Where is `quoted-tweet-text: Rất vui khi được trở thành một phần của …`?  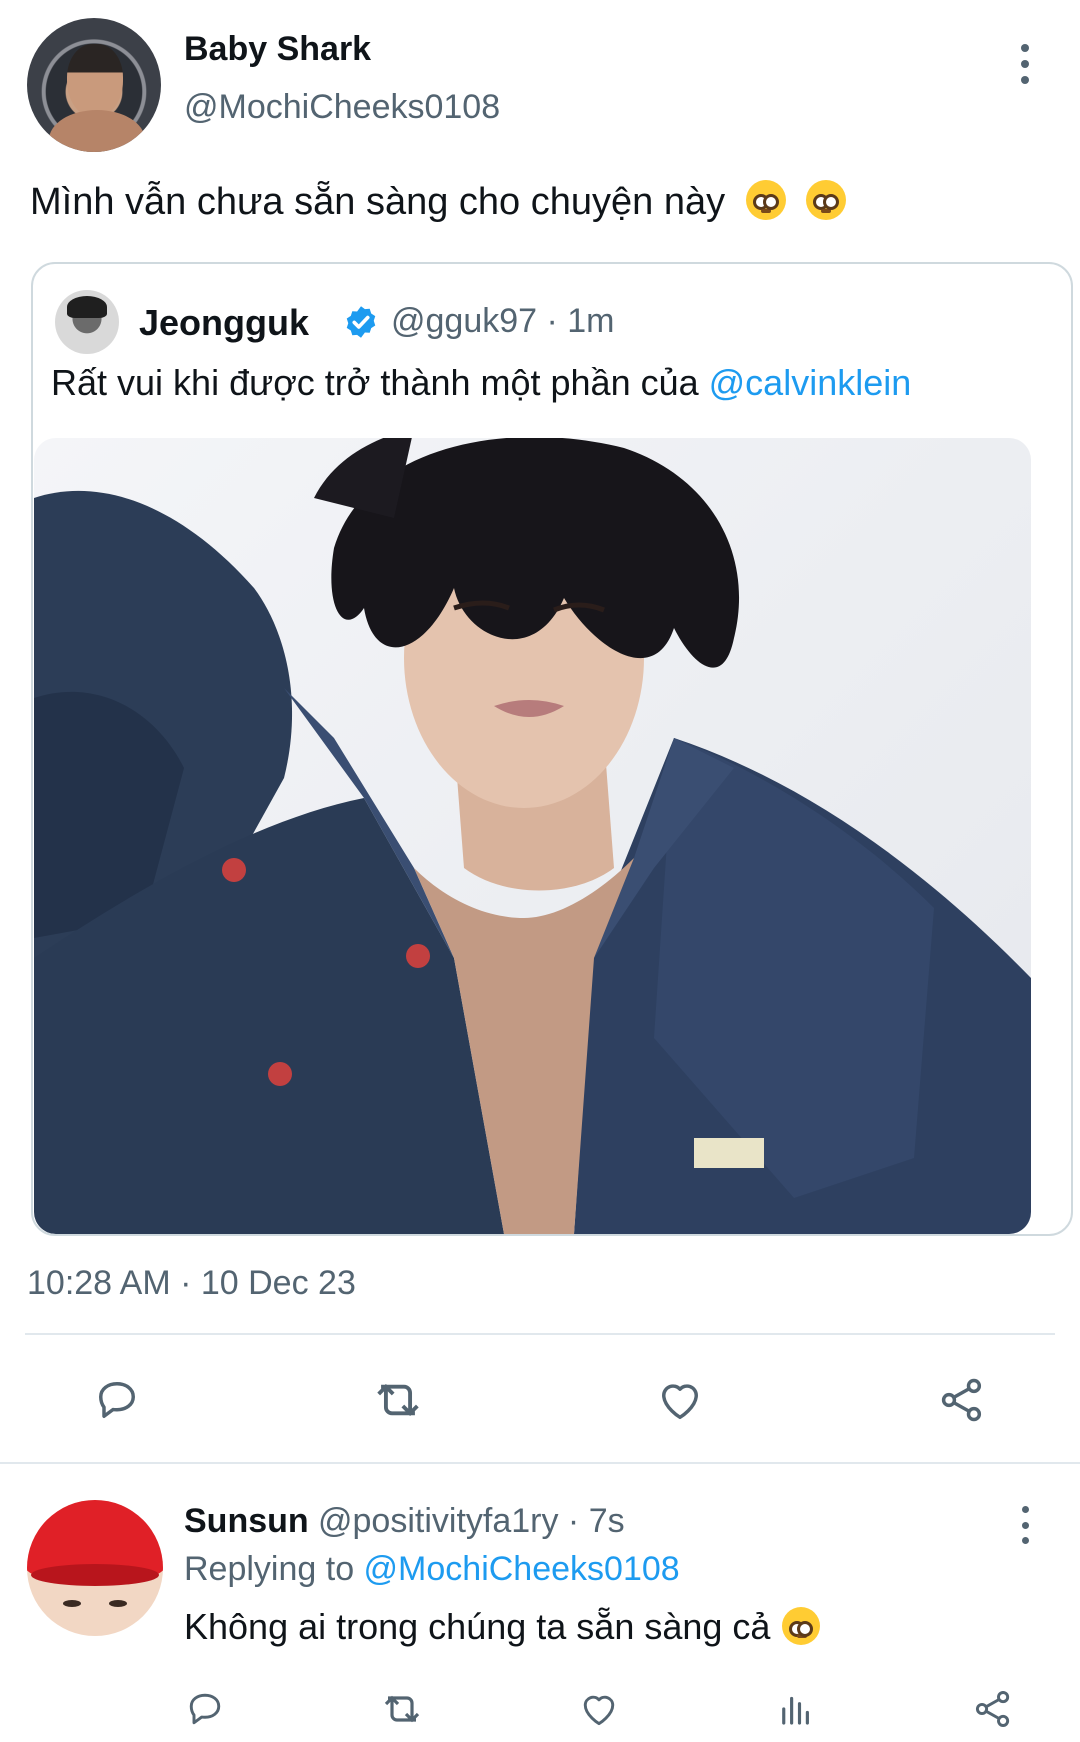
quoted-tweet-text: Rất vui khi được trở thành một phần của … is located at coordinates (481, 383).